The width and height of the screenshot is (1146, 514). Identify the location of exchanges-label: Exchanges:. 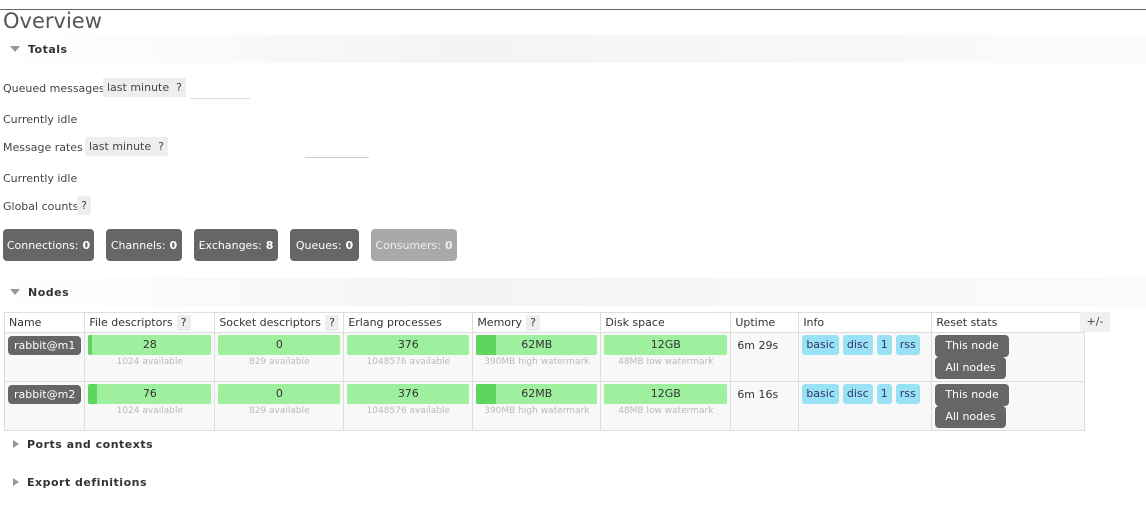
(230, 245).